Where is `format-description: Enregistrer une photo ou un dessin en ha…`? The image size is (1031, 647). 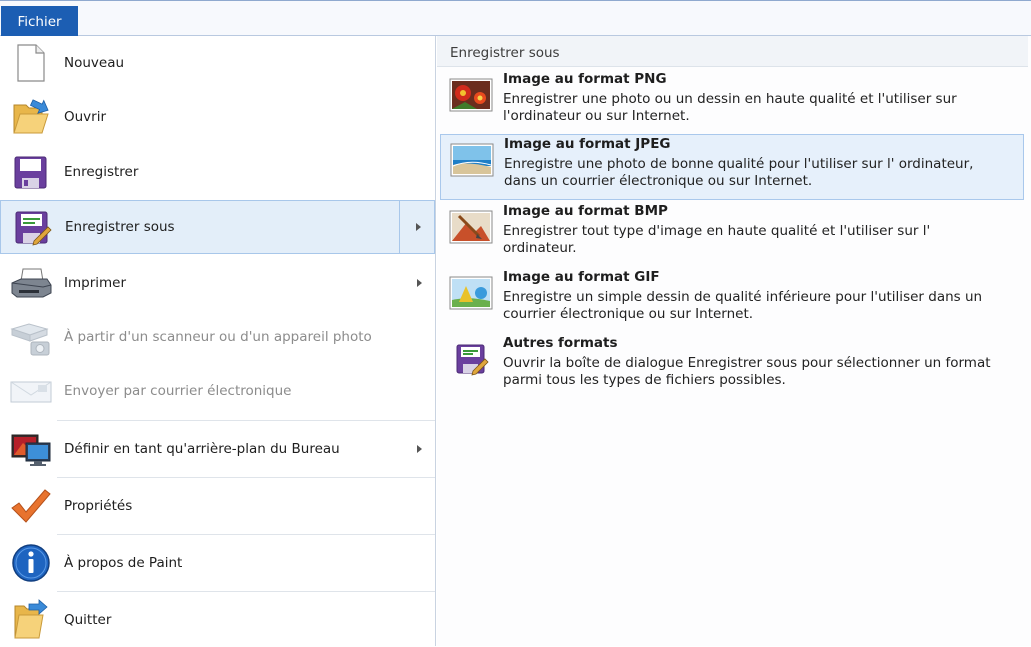
format-description: Enregistrer une photo ou un dessin en ha… is located at coordinates (730, 107).